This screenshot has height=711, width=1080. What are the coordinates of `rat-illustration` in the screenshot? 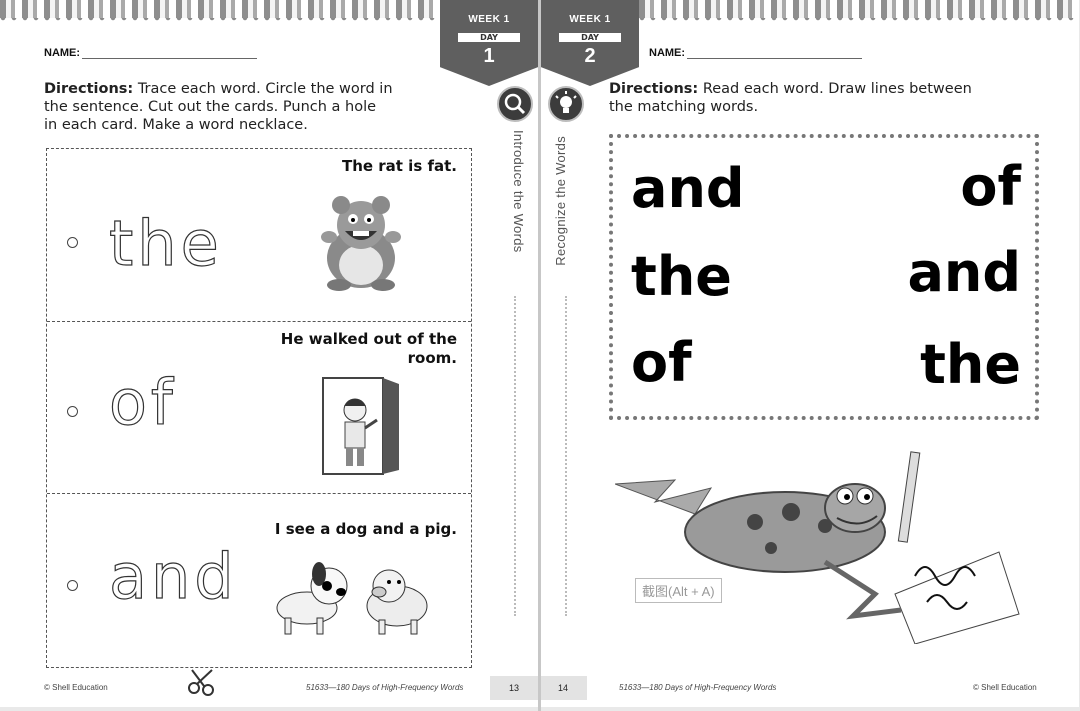 It's located at (361, 243).